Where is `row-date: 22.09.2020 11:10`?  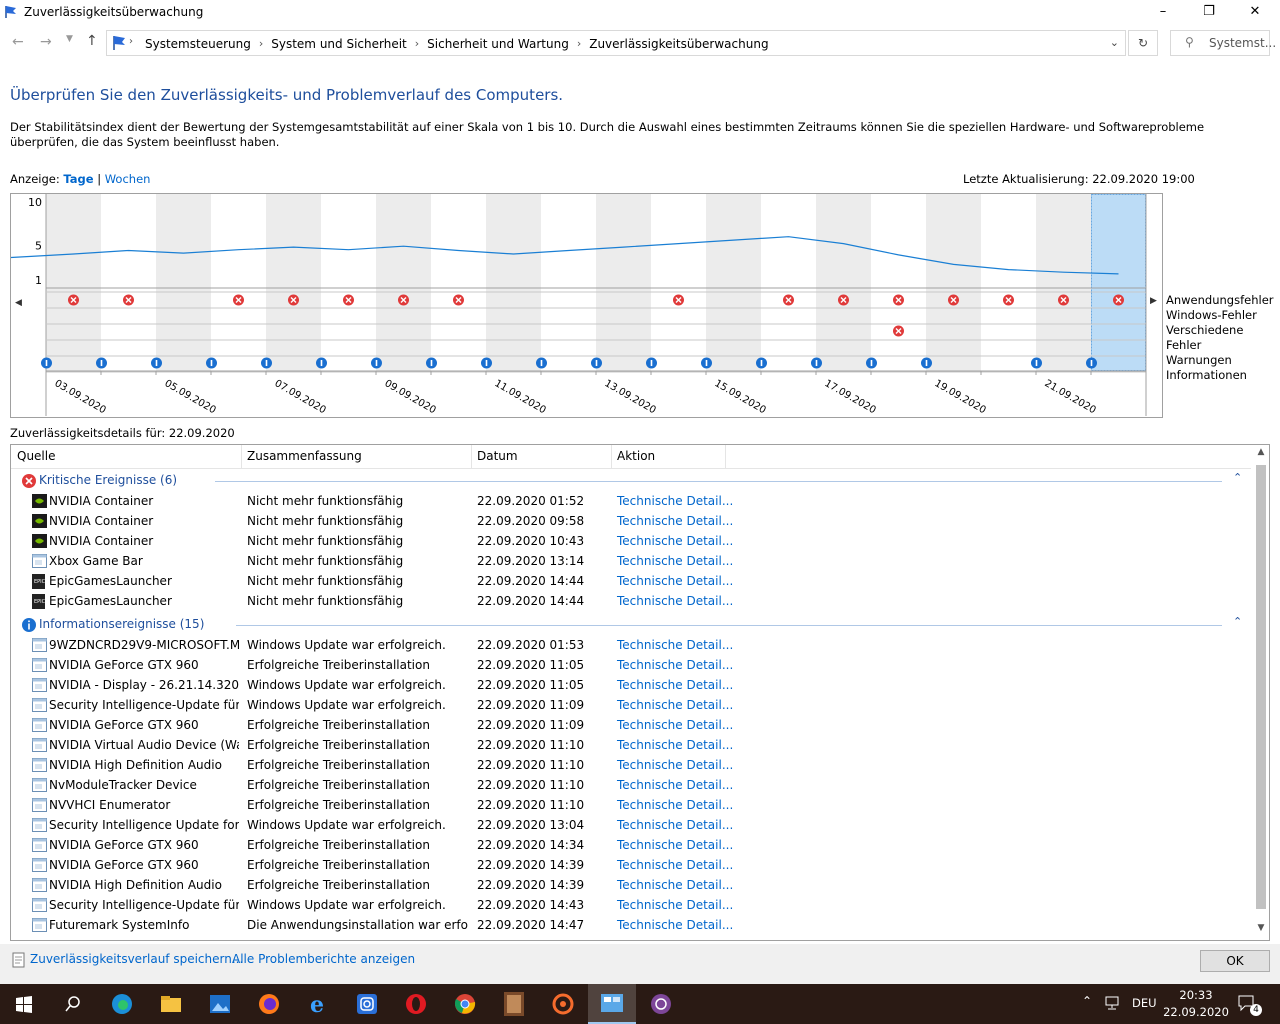 row-date: 22.09.2020 11:10 is located at coordinates (531, 745).